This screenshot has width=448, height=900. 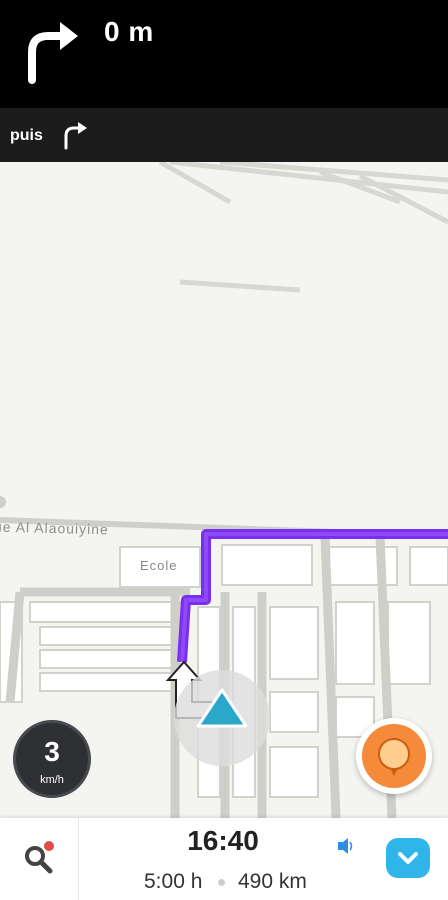 What do you see at coordinates (159, 565) in the screenshot?
I see `poi-label: Ecole` at bounding box center [159, 565].